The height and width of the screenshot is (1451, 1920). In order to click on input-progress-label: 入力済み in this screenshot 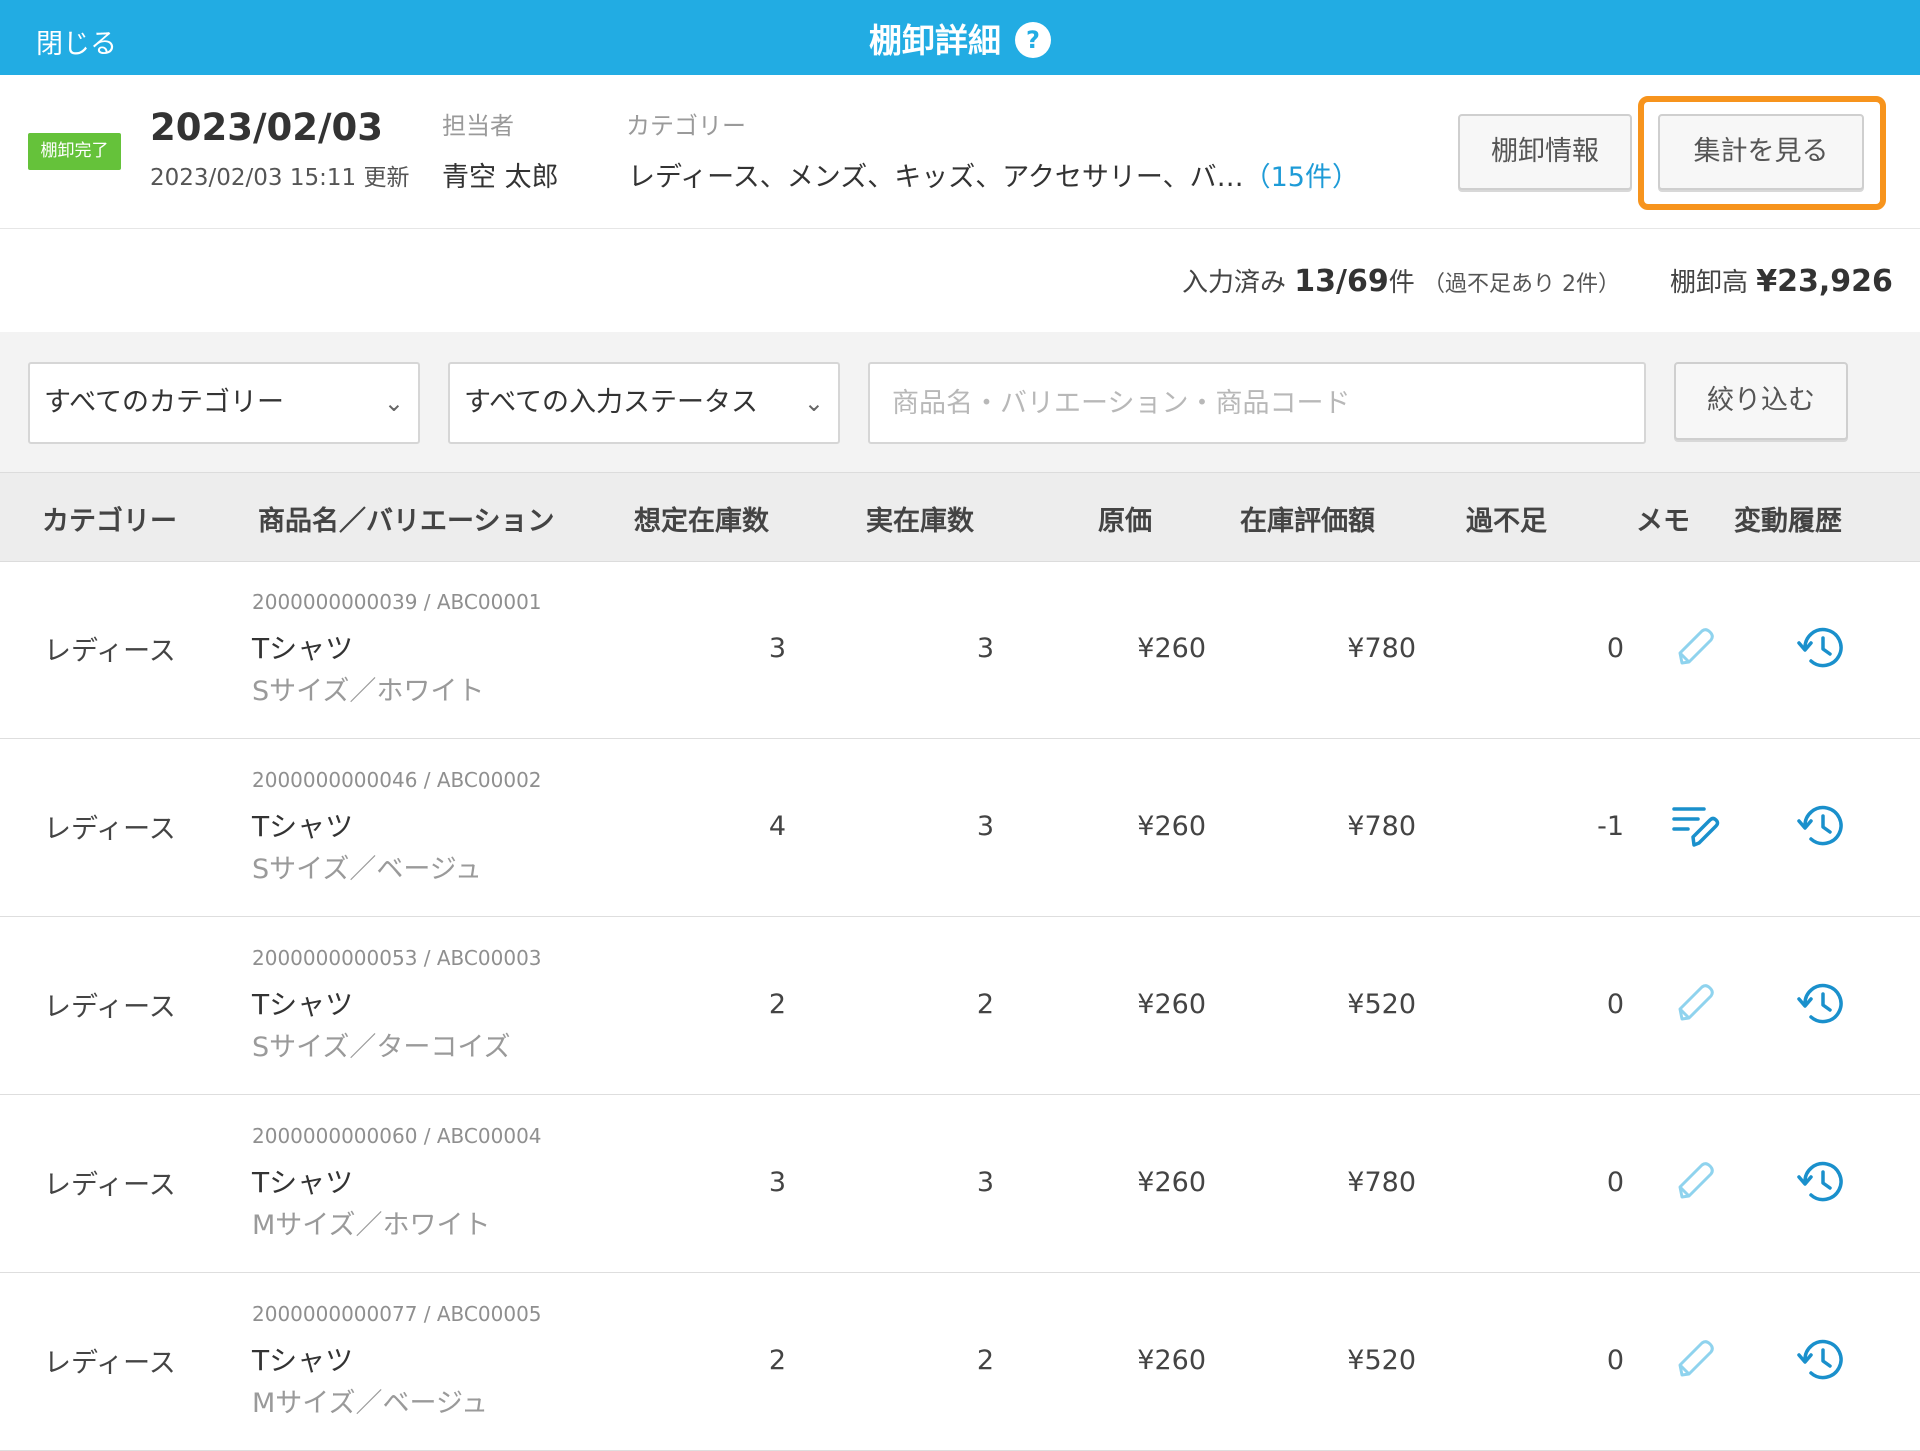, I will do `click(1234, 283)`.